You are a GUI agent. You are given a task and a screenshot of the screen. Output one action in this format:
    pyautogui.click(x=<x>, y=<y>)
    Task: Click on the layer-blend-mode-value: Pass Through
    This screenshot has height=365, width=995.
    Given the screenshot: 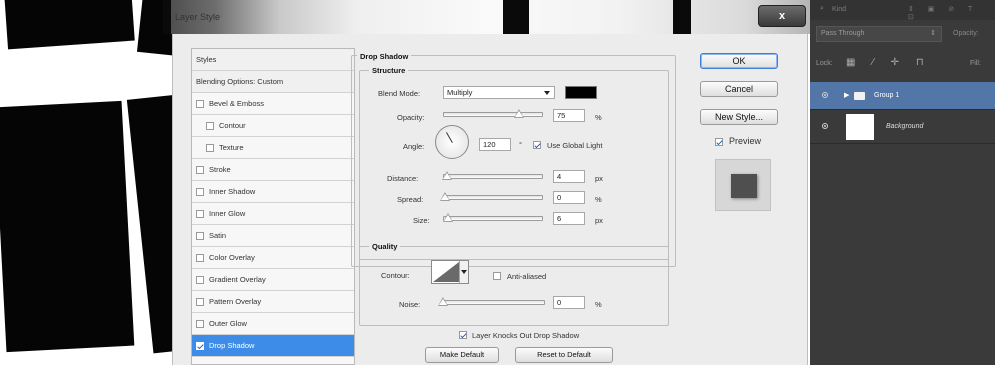 What is the action you would take?
    pyautogui.click(x=843, y=33)
    